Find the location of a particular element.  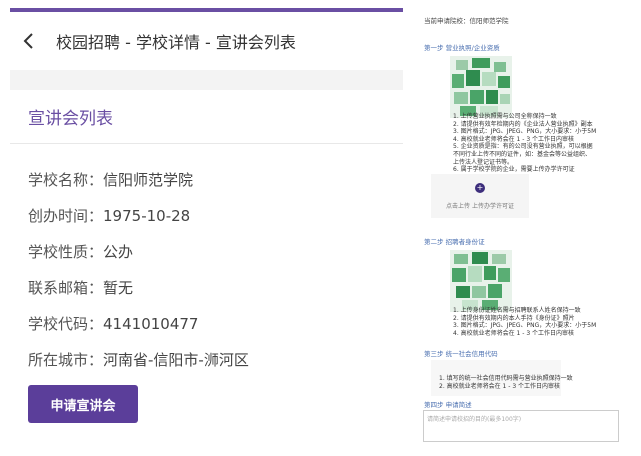

code-value: 4141010477 is located at coordinates (151, 324).